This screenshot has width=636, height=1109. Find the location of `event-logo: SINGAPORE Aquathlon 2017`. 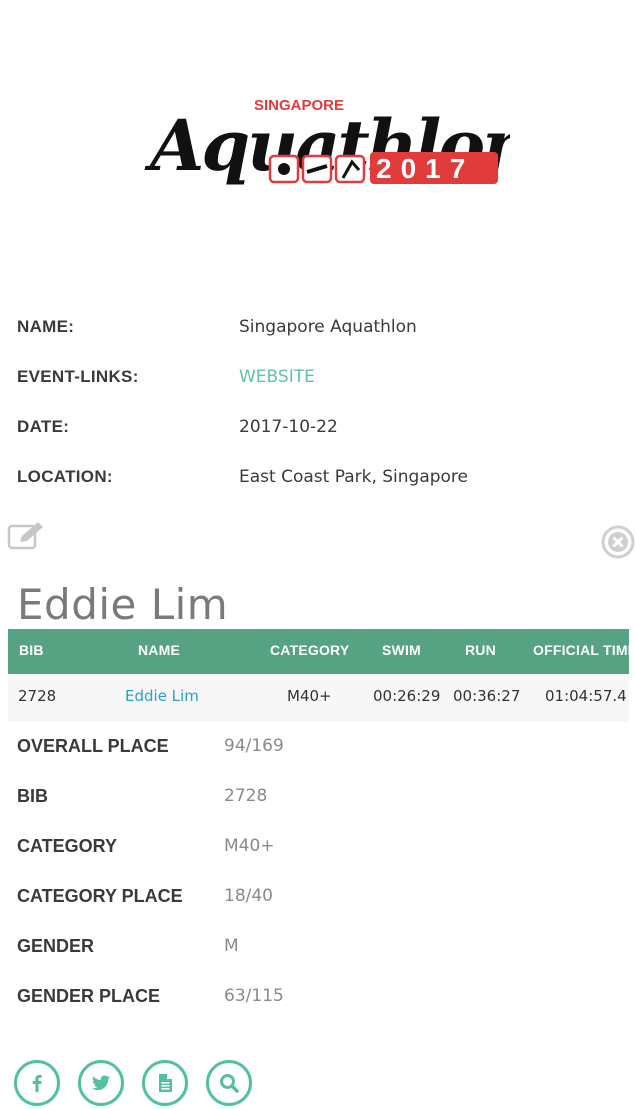

event-logo: SINGAPORE Aquathlon 2017 is located at coordinates (325, 137).